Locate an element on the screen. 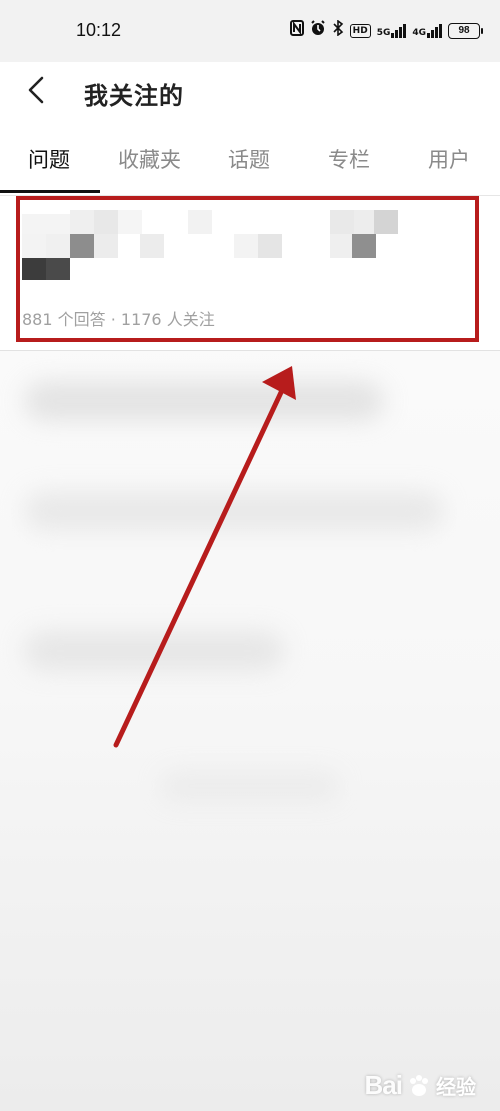 The height and width of the screenshot is (1111, 500). back-button is located at coordinates (38, 90).